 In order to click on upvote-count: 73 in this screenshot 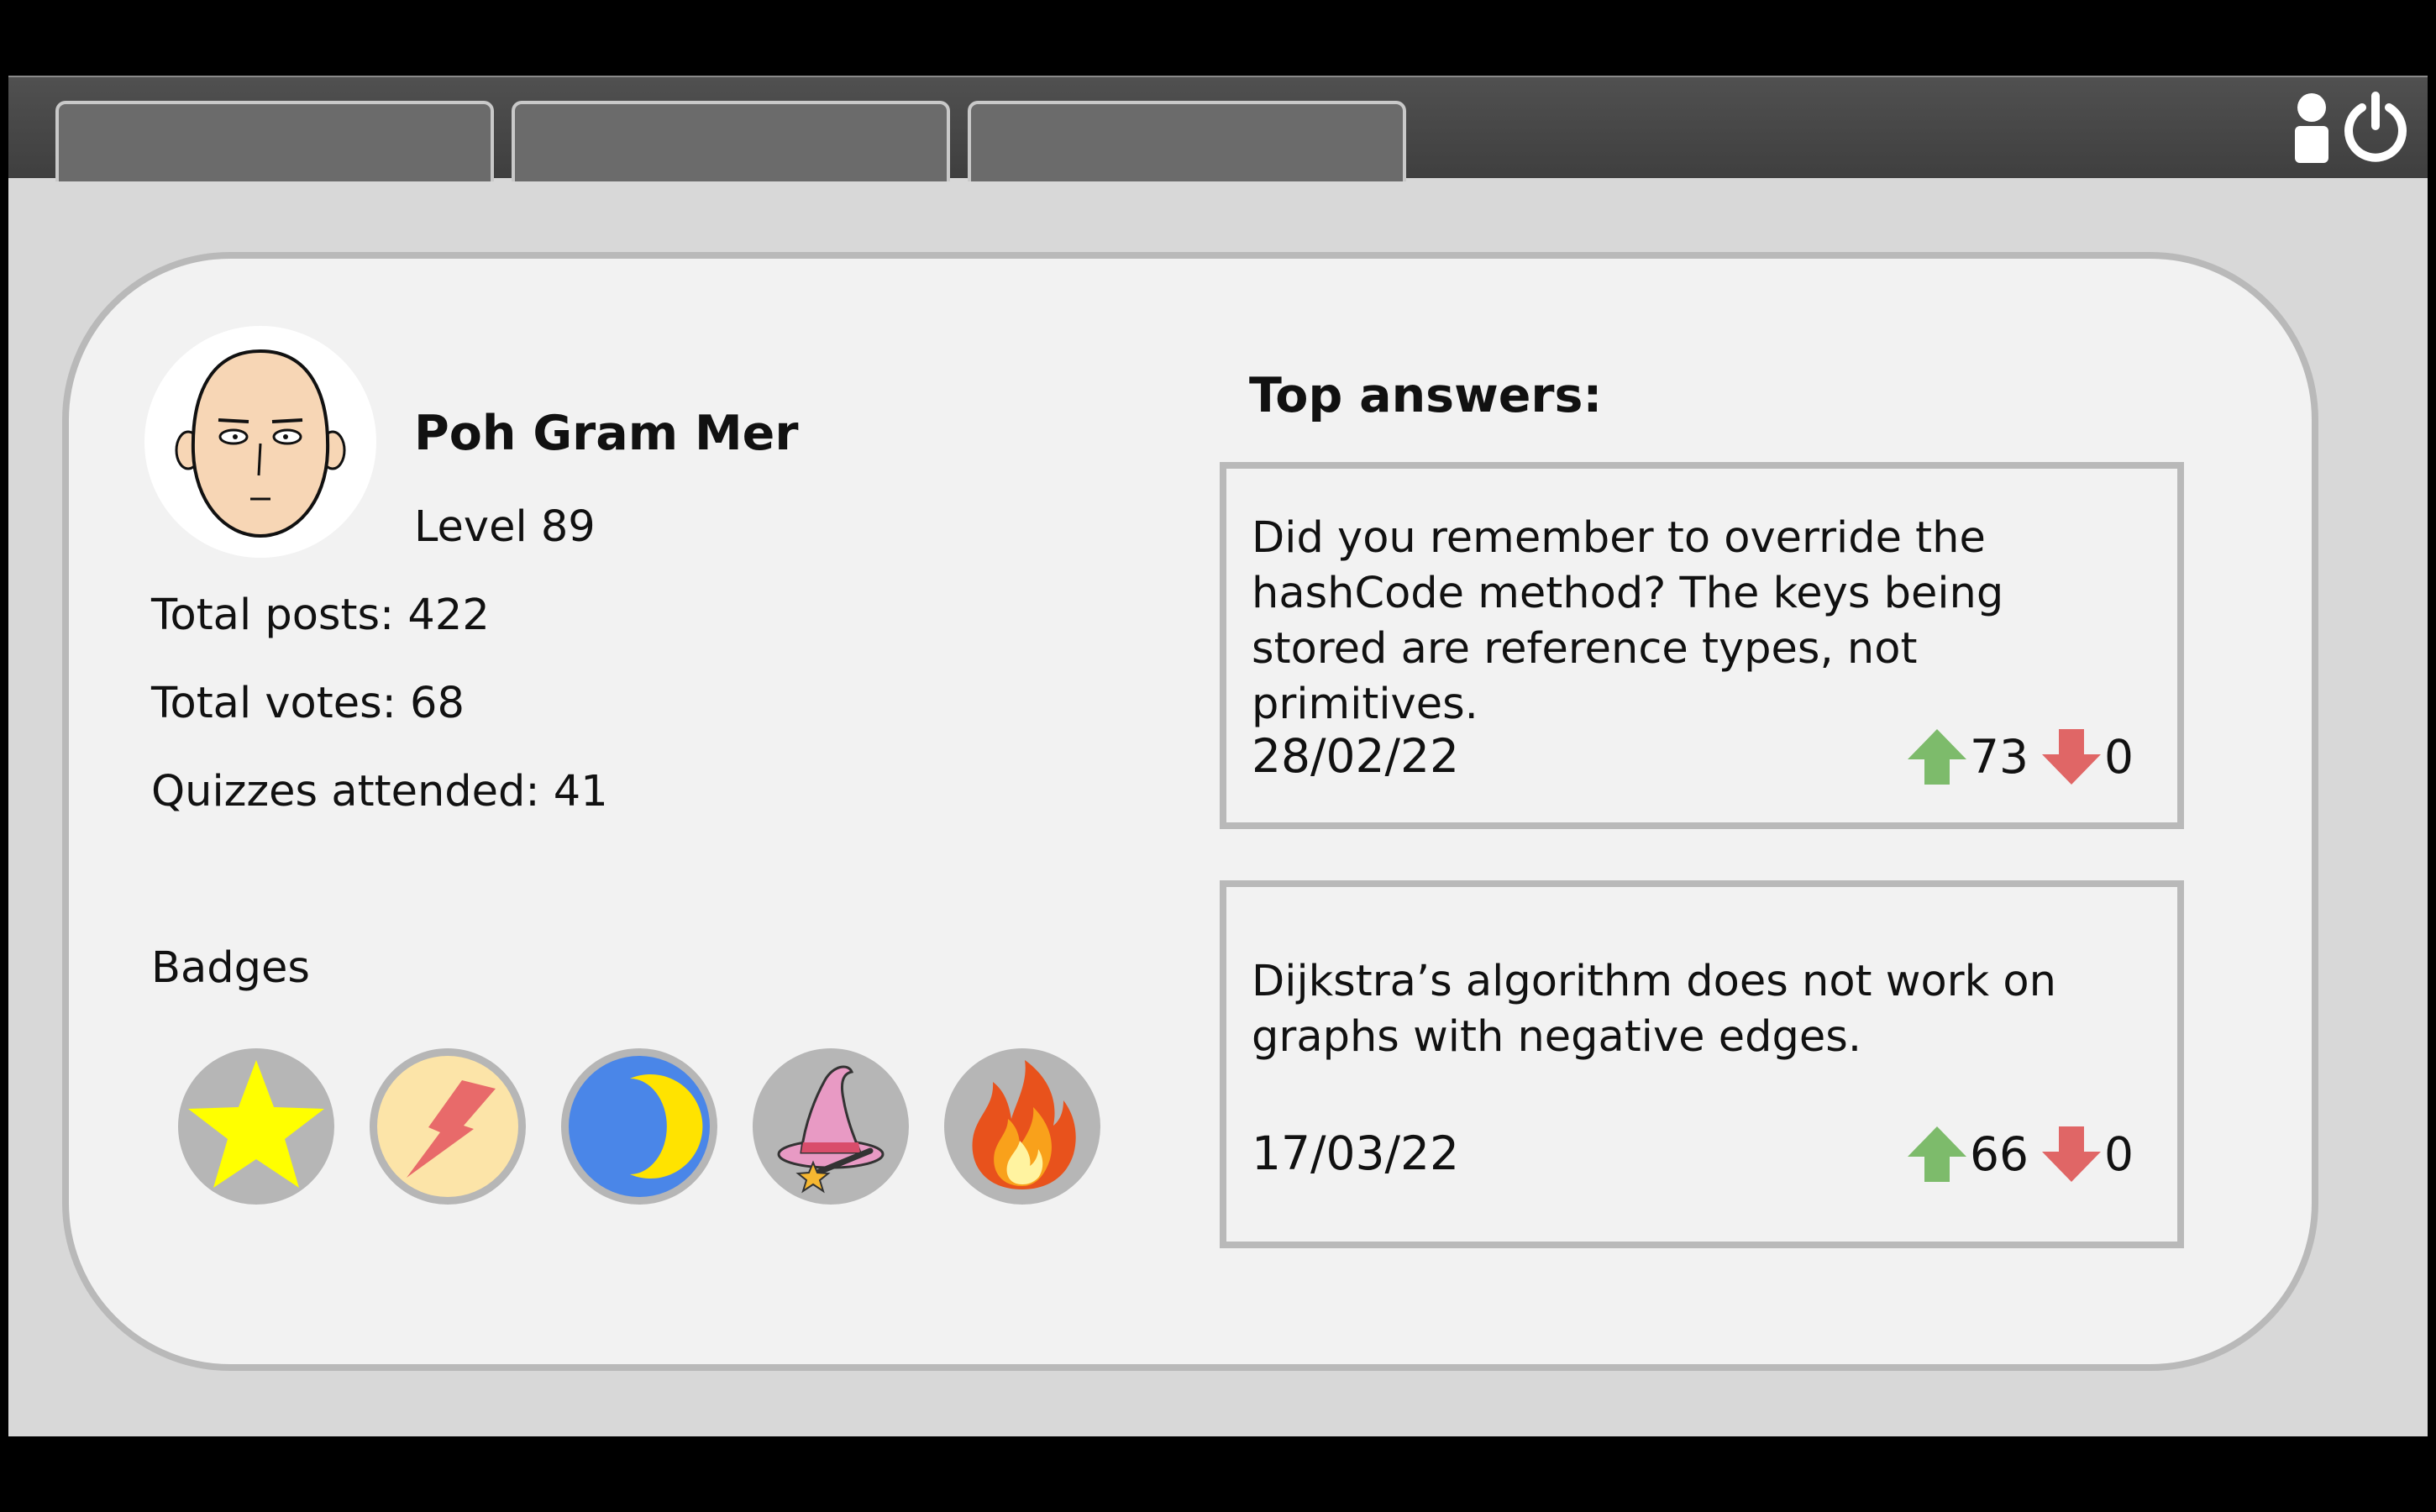, I will do `click(1999, 757)`.